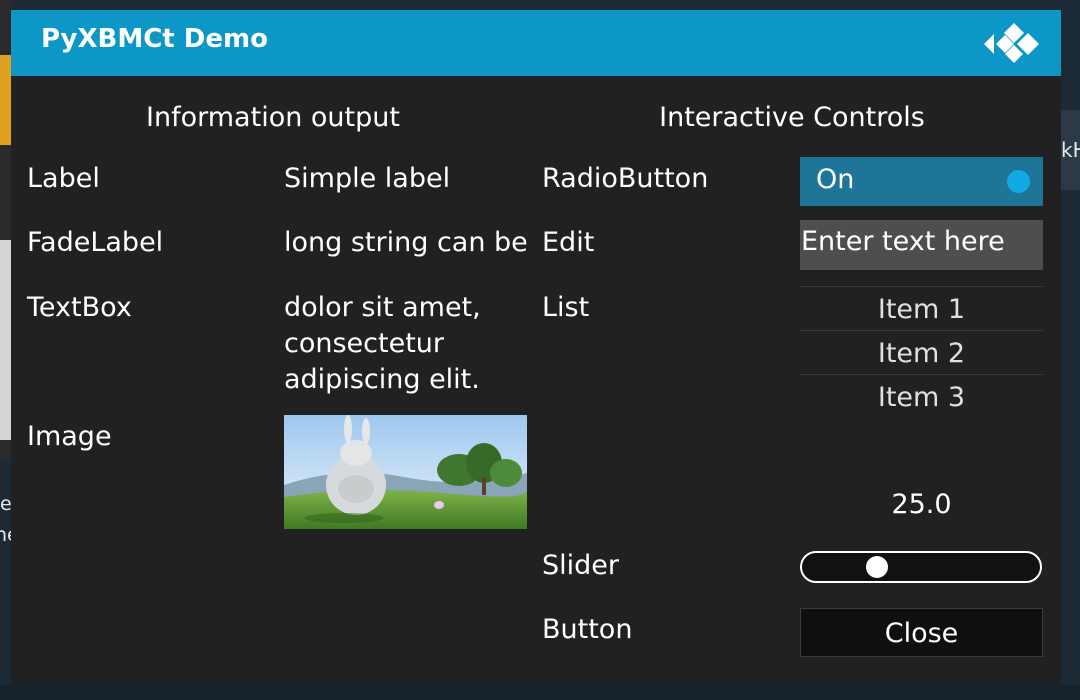 The image size is (1080, 700). Describe the element at coordinates (540, 692) in the screenshot. I see `background-bottom-bar` at that location.